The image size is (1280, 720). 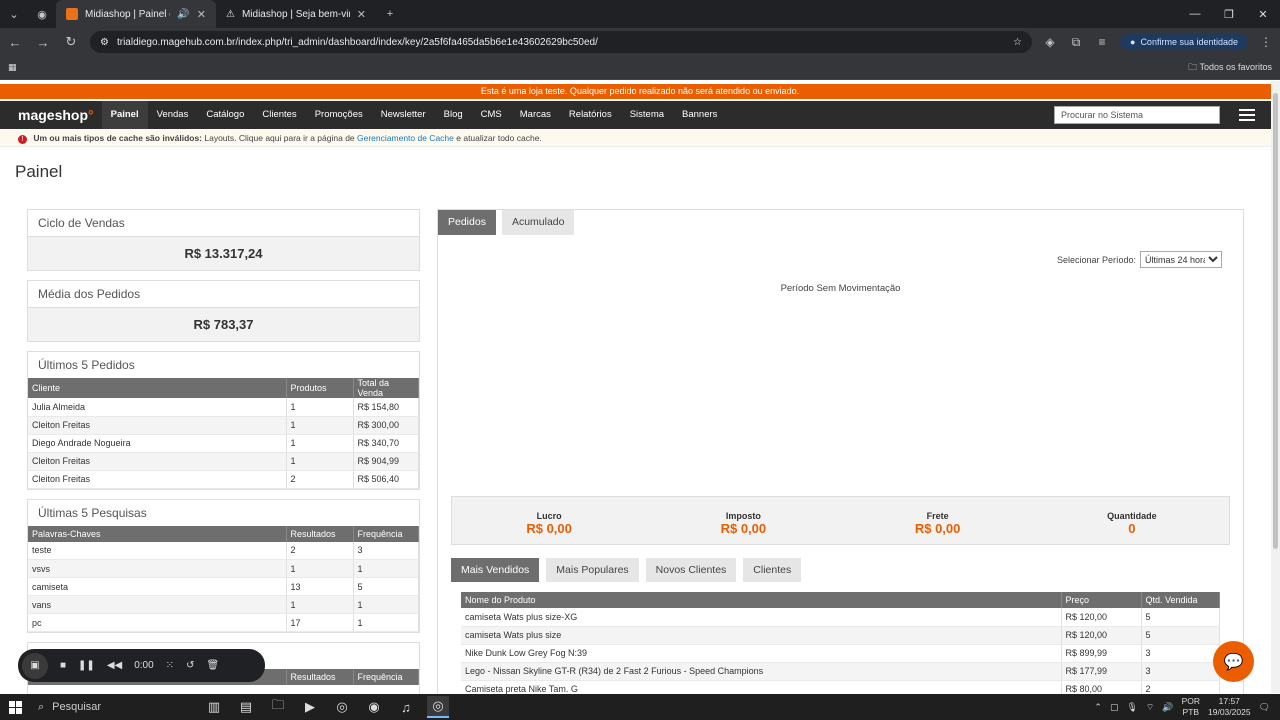 I want to click on nav-newsletter: Newsletter, so click(x=403, y=115).